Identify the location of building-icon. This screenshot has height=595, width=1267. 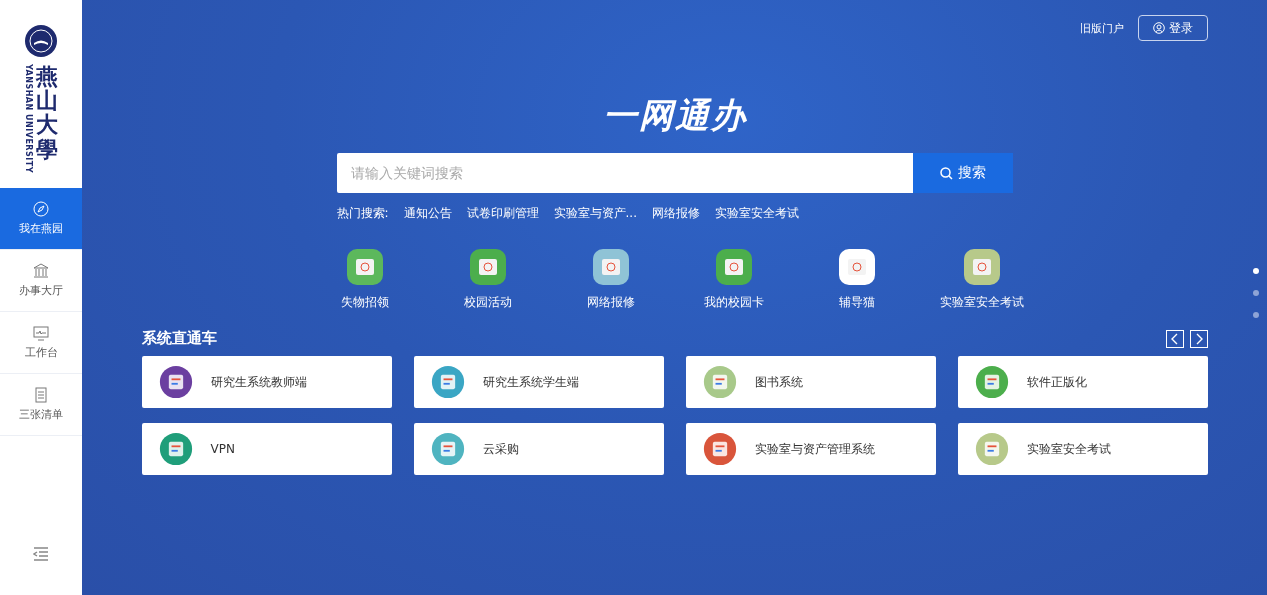
(41, 271).